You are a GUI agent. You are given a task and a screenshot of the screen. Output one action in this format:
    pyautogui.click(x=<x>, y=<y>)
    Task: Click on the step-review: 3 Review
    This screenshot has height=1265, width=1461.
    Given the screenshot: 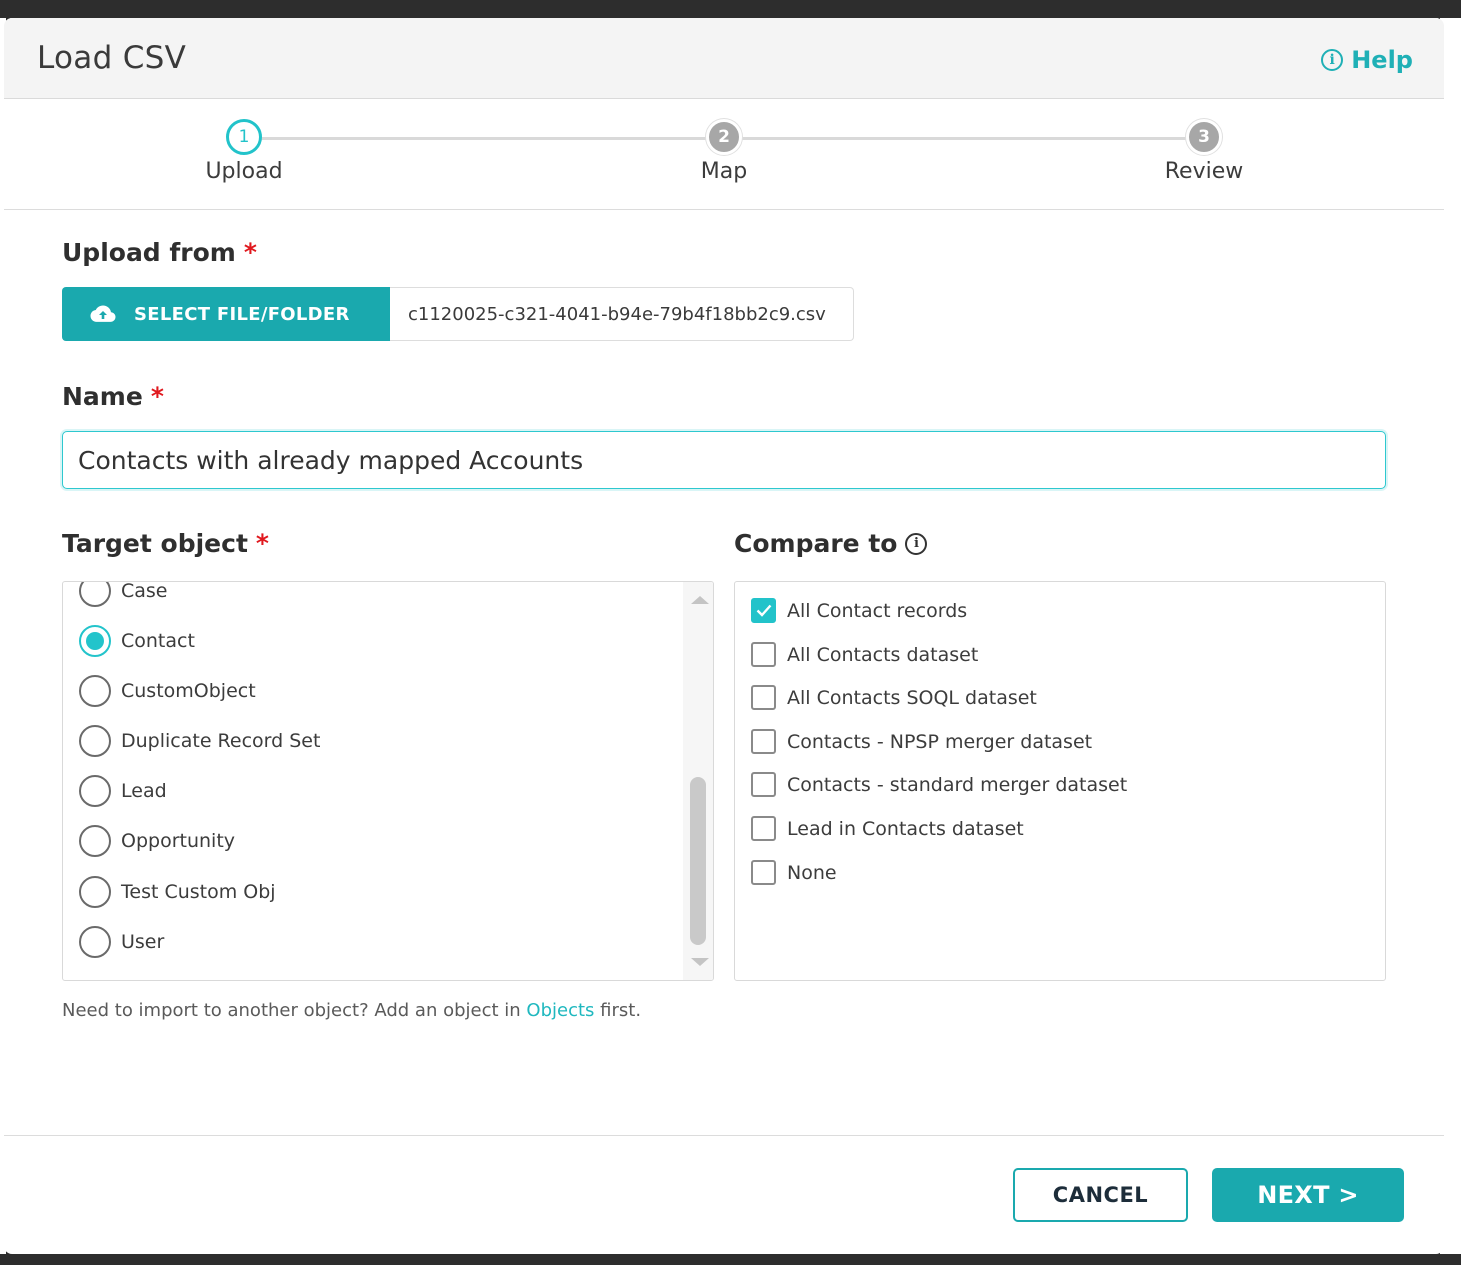 What is the action you would take?
    pyautogui.click(x=1204, y=151)
    